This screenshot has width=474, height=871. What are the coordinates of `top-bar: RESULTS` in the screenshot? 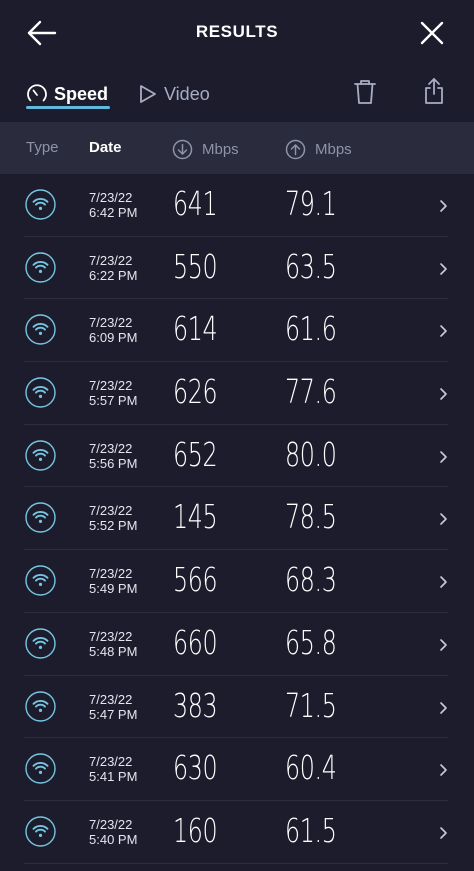 It's located at (237, 33).